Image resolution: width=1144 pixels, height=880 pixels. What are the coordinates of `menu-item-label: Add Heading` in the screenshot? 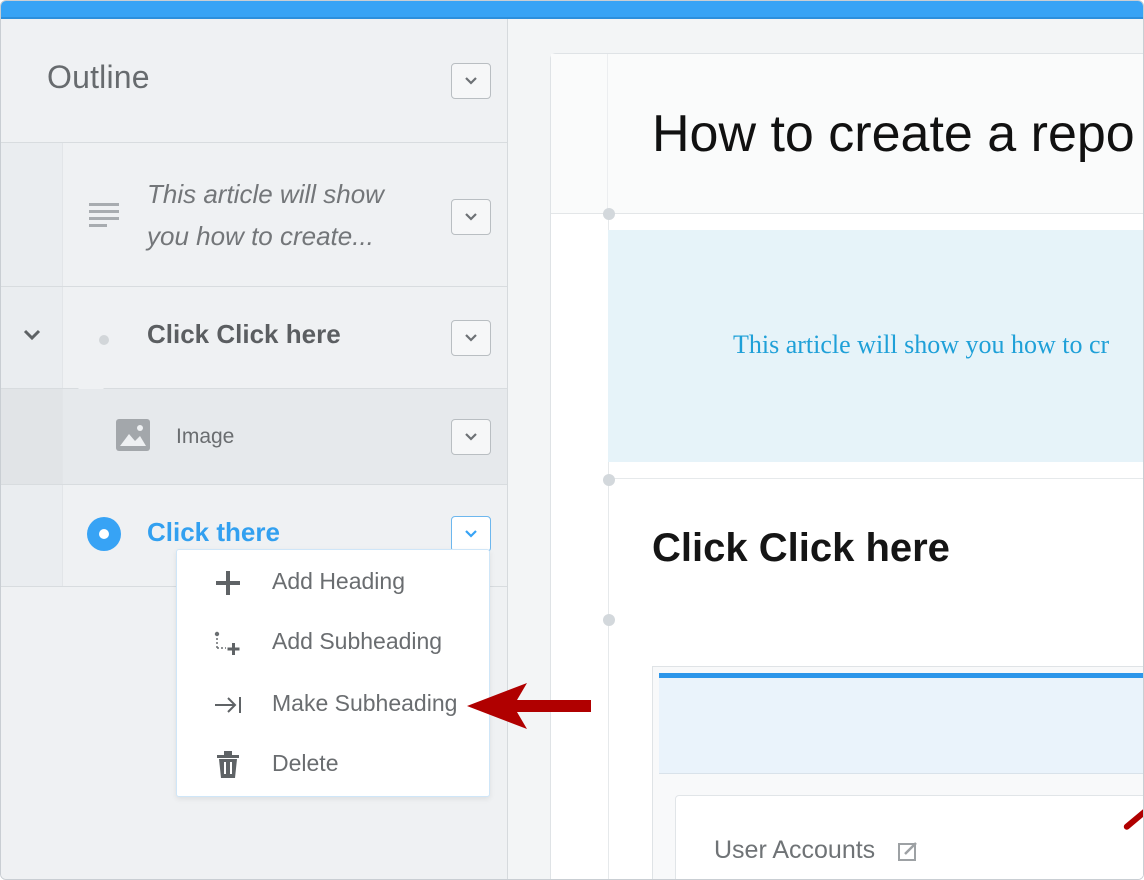 It's located at (338, 581).